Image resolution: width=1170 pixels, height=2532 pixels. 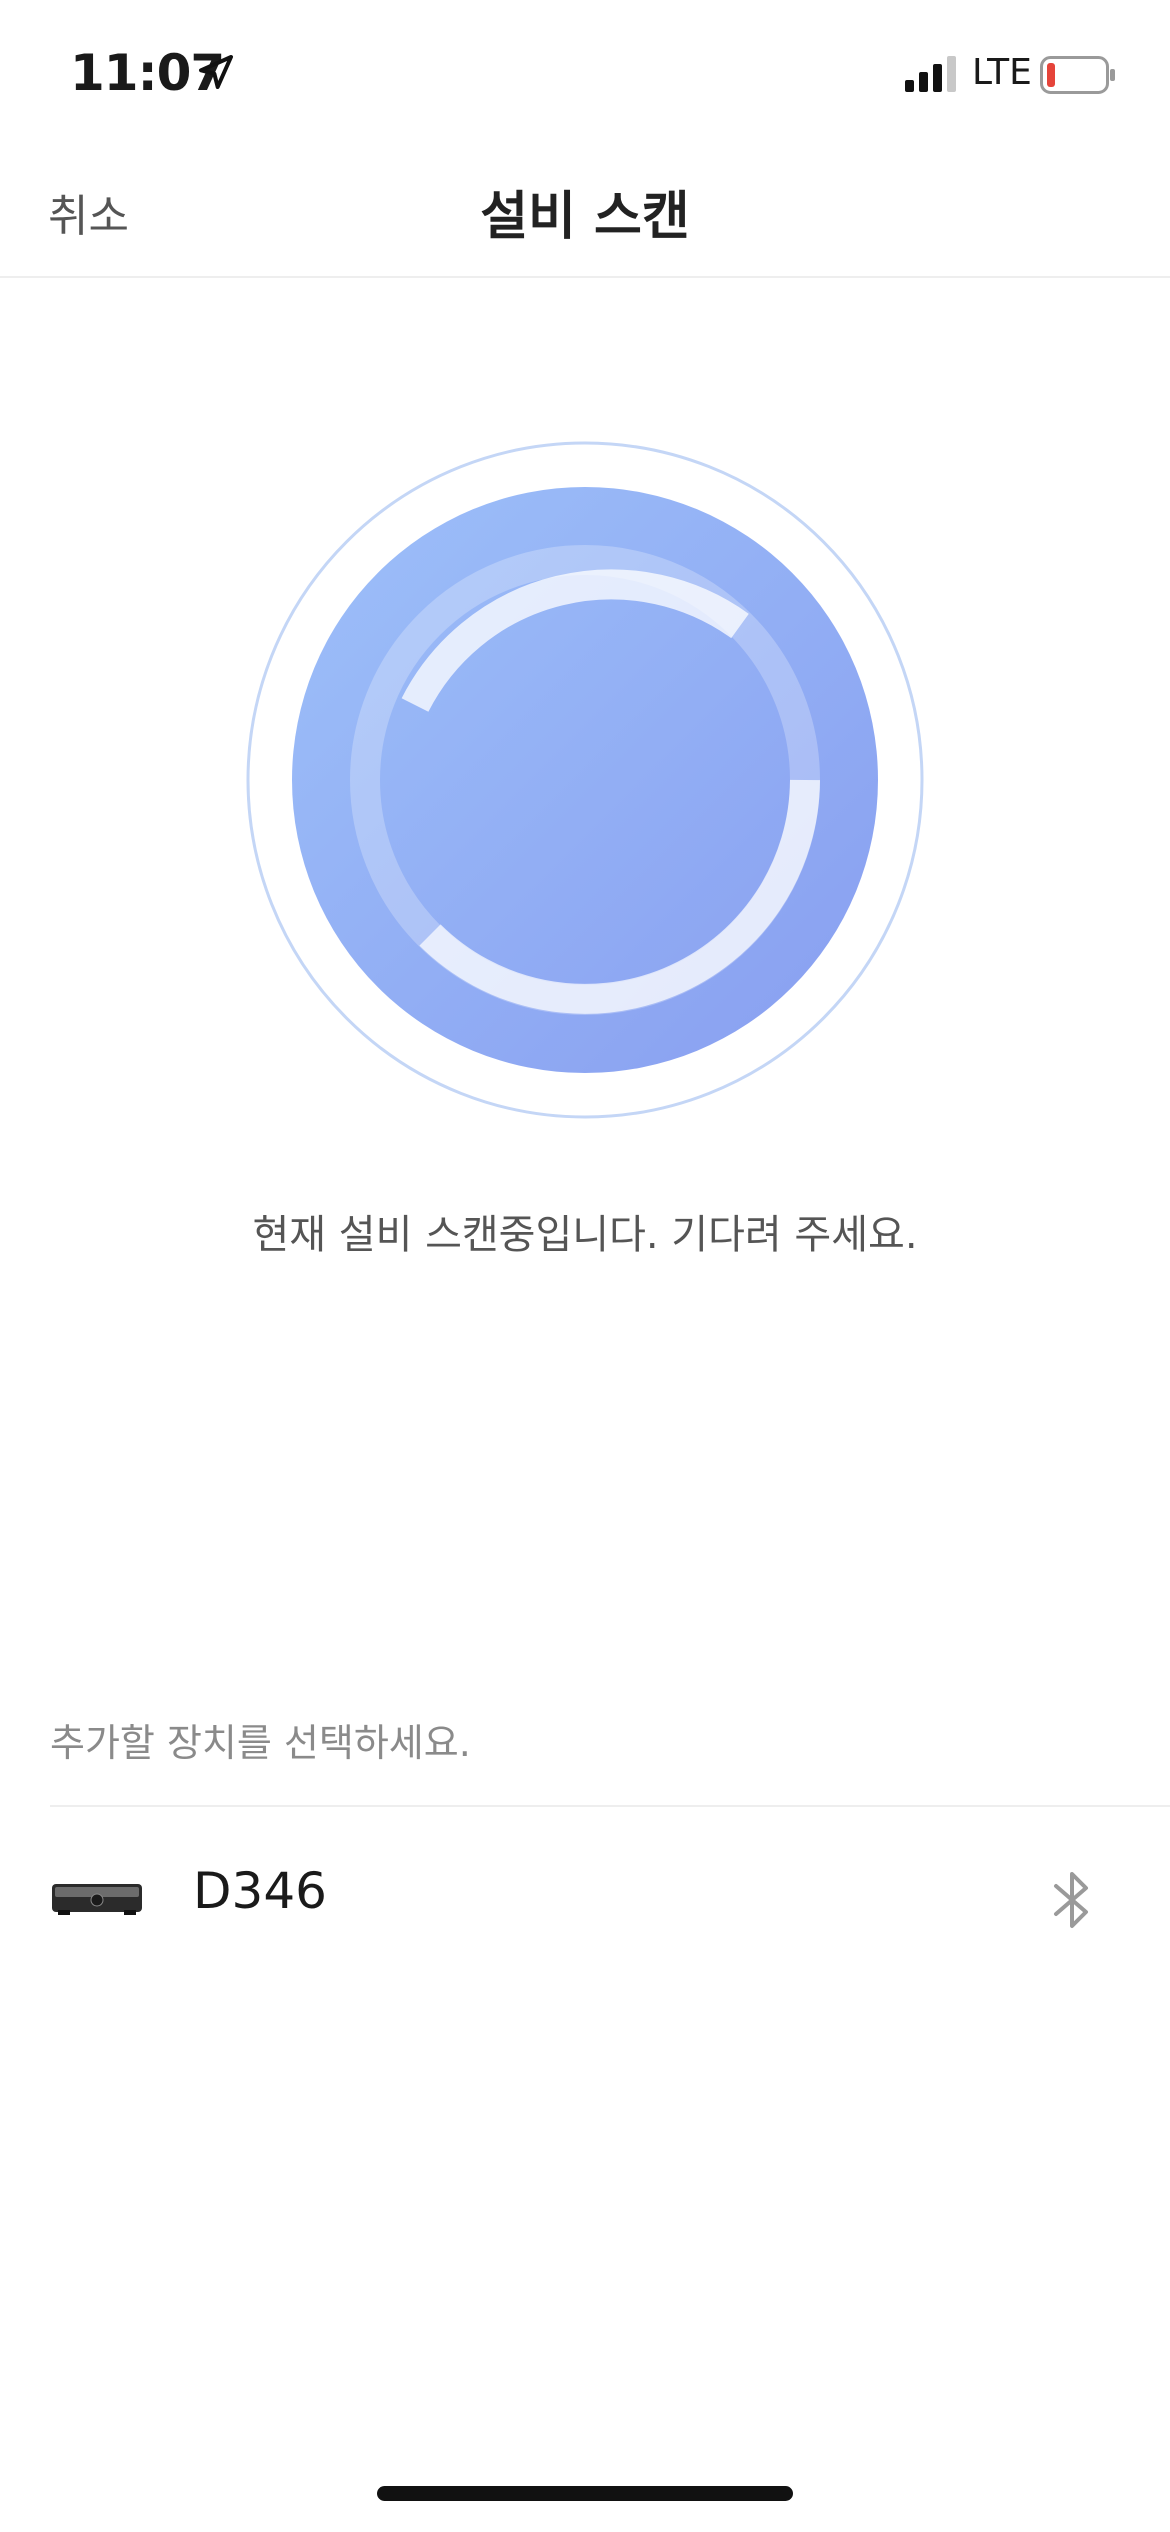 I want to click on home-indicator, so click(x=585, y=2493).